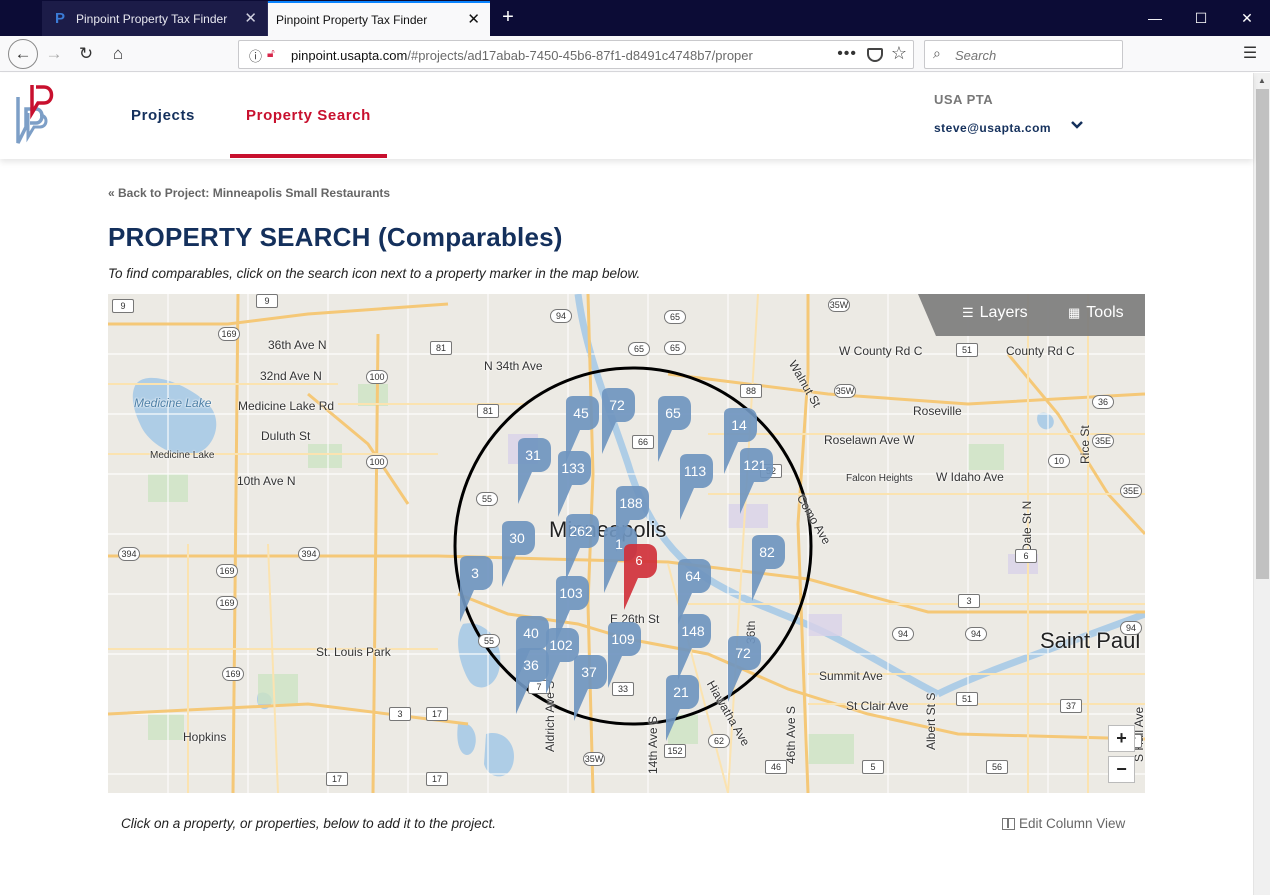  Describe the element at coordinates (875, 55) in the screenshot. I see `pocket-icon` at that location.